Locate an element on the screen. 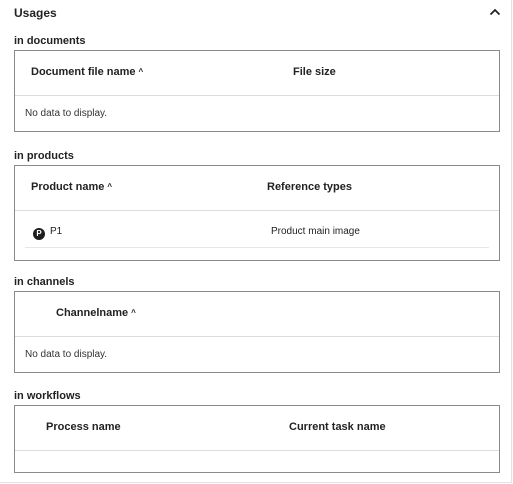 Image resolution: width=513 pixels, height=484 pixels. workflows-table: Process name Current task name is located at coordinates (257, 439).